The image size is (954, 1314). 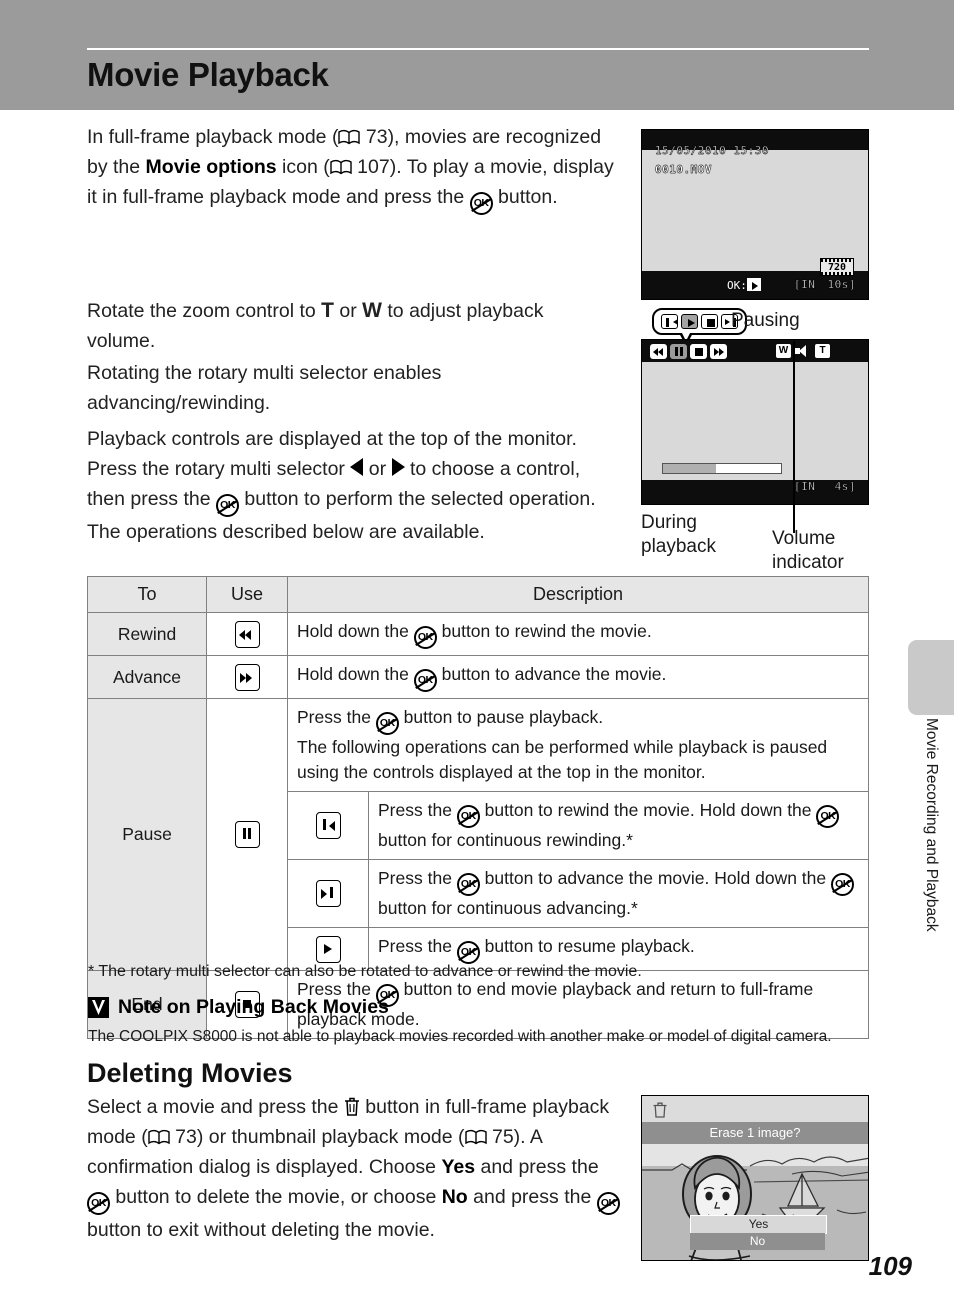 I want to click on desc-part-c: button for continuous rewinding.*, so click(x=505, y=840).